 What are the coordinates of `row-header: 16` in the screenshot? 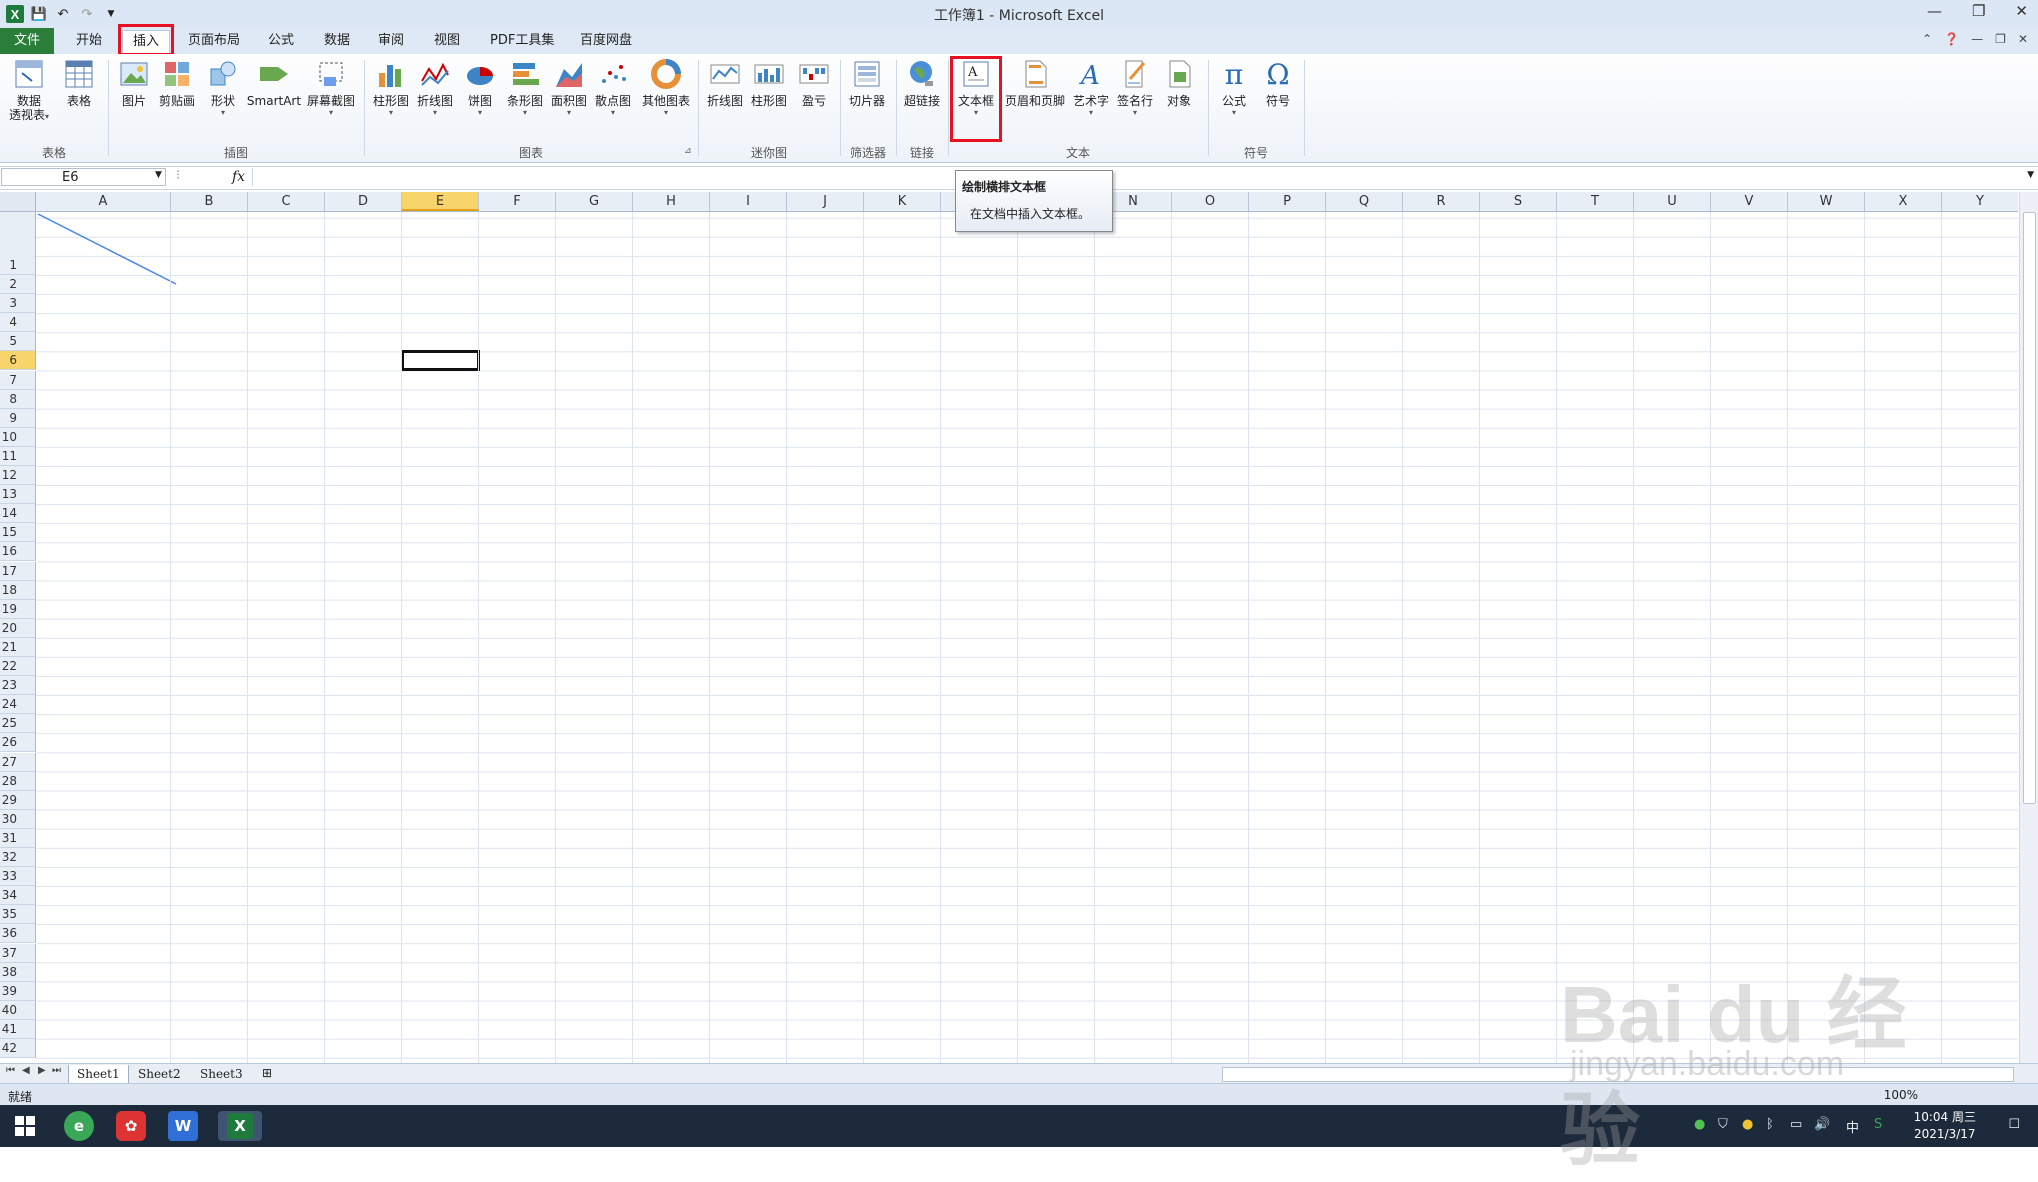 It's located at (18, 552).